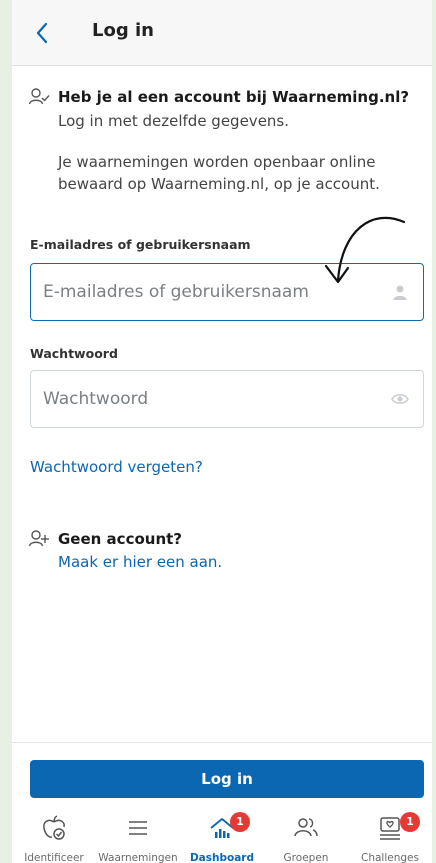 Image resolution: width=436 pixels, height=863 pixels. Describe the element at coordinates (208, 399) in the screenshot. I see `password-field` at that location.